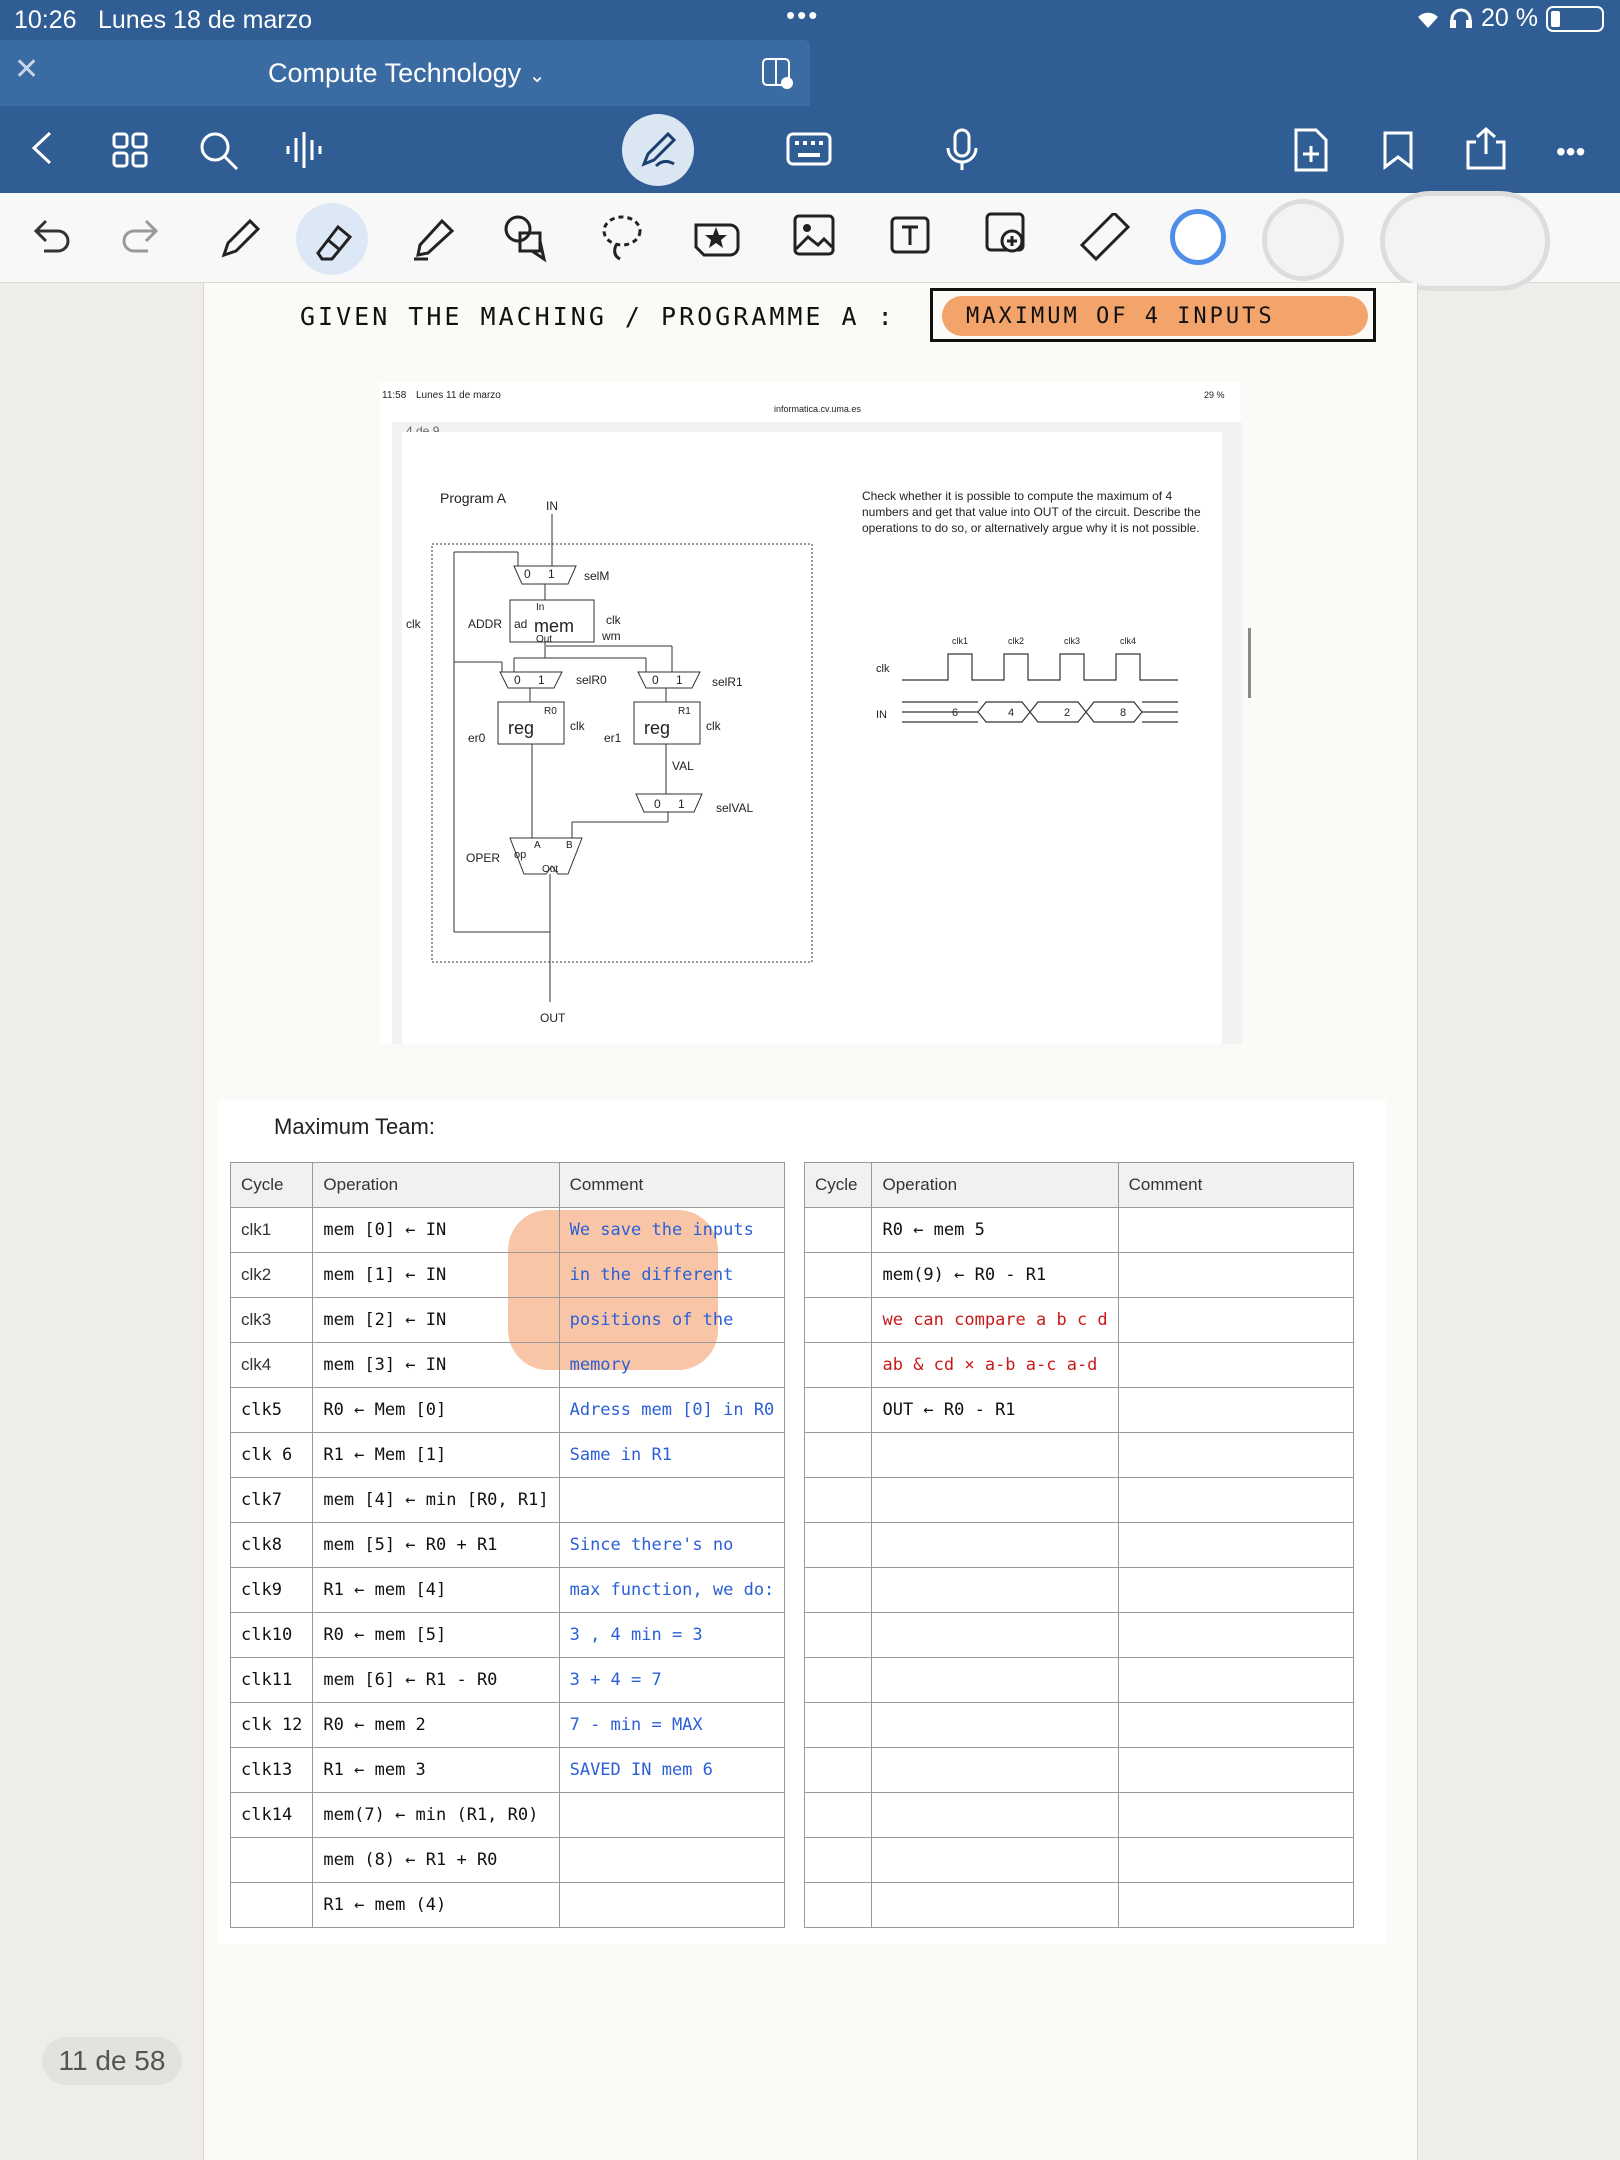  I want to click on mem-in-label: In, so click(540, 607).